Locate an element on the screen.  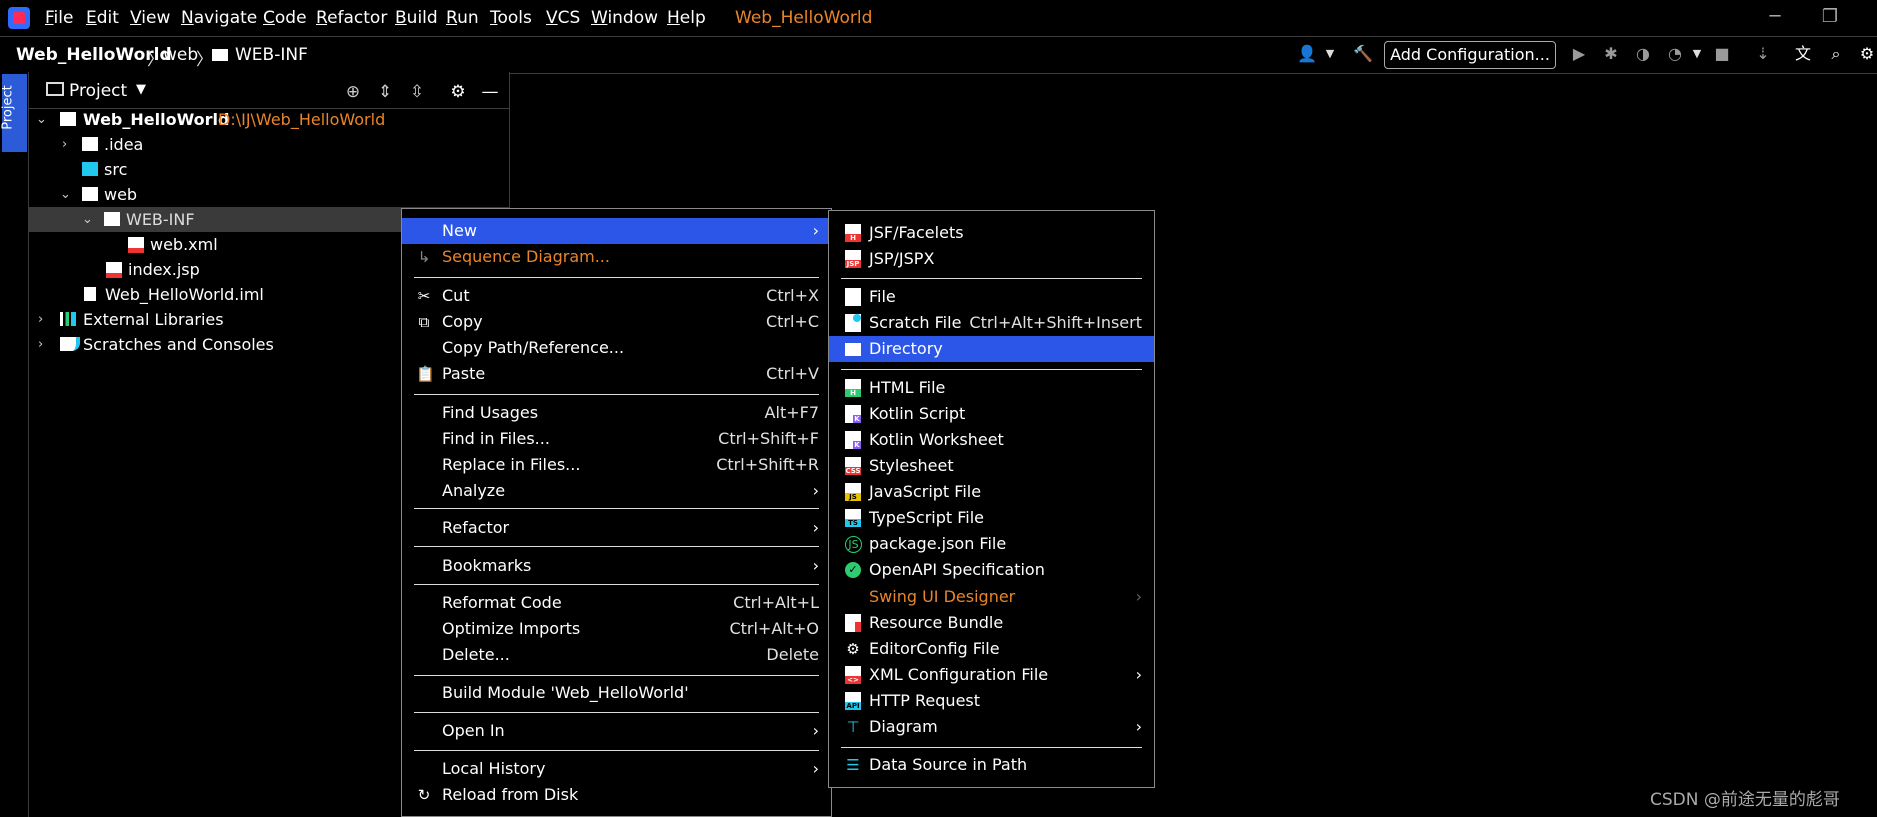
breadcrumb-web: web is located at coordinates (180, 55).